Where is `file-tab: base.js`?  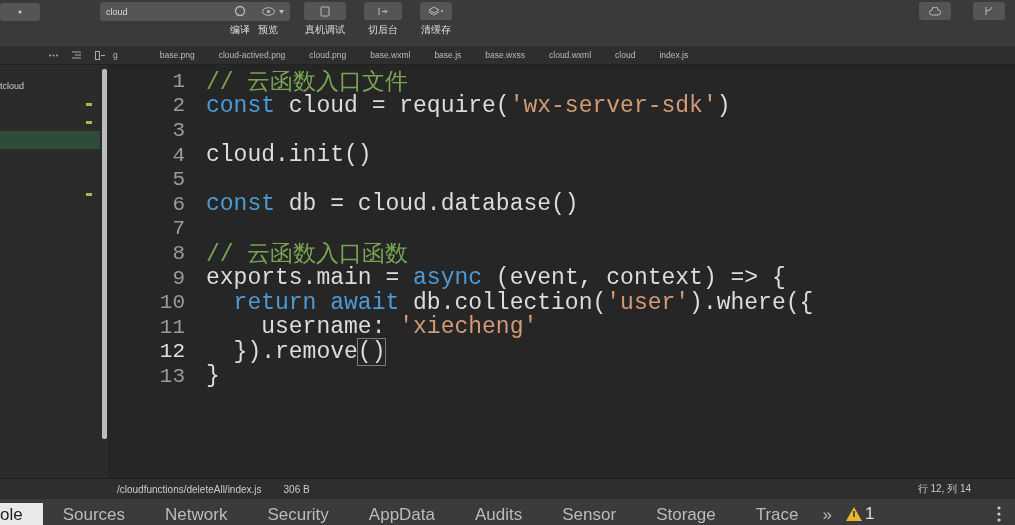
file-tab: base.js is located at coordinates (460, 55).